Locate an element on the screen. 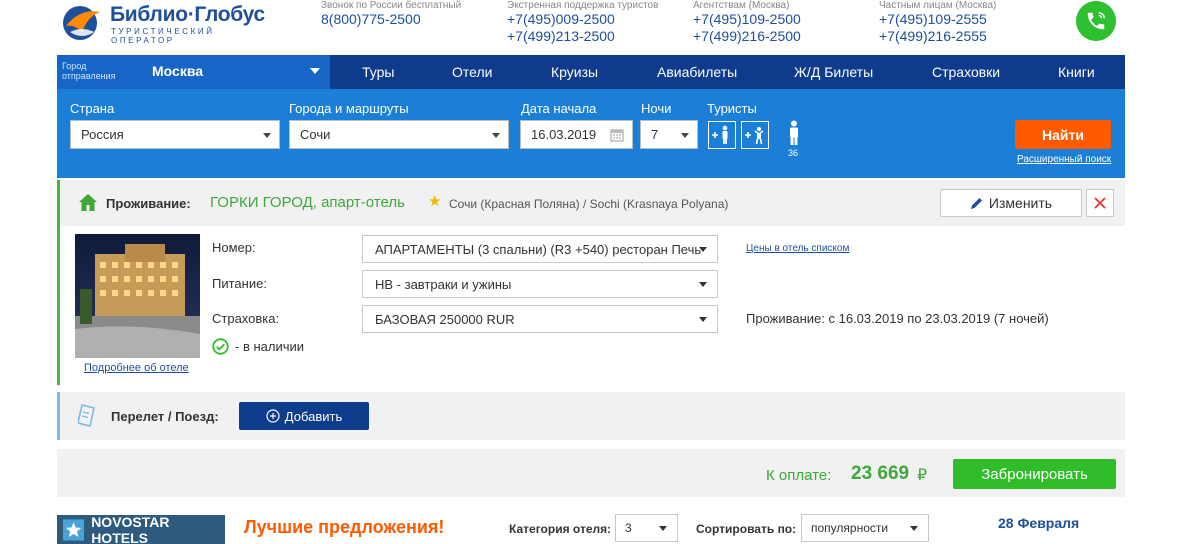 This screenshot has height=544, width=1200. add-child-button is located at coordinates (755, 135).